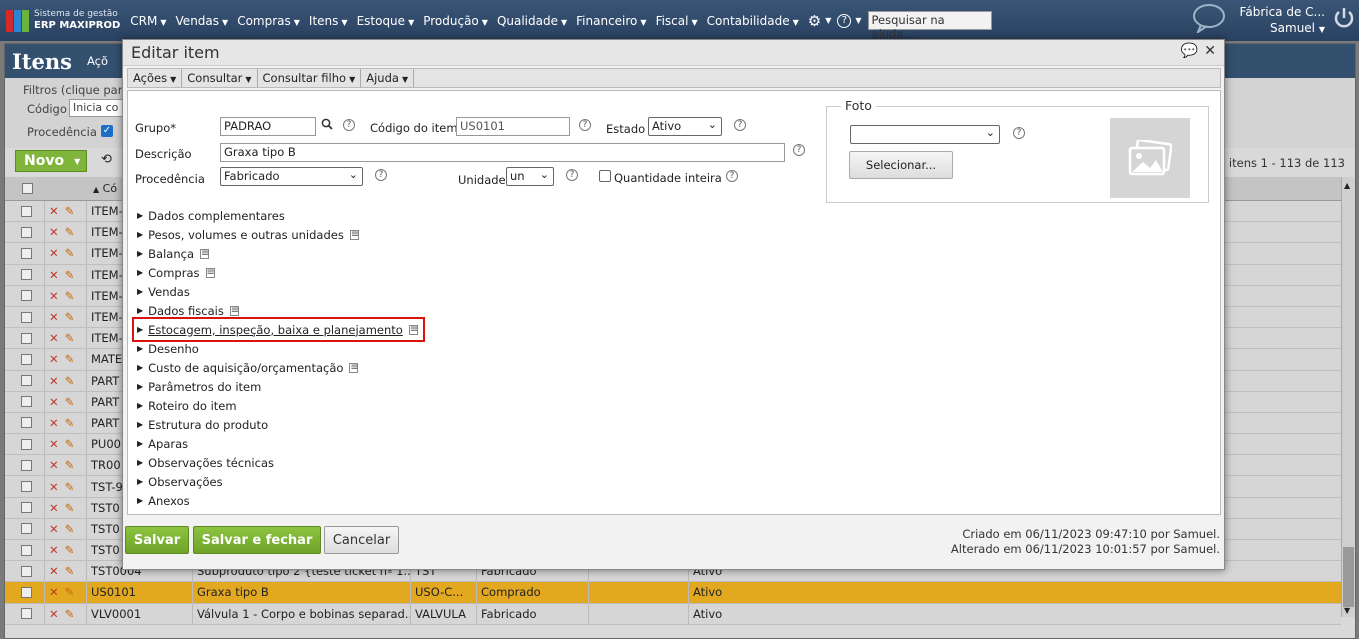  What do you see at coordinates (279, 500) in the screenshot?
I see `section-toggle: ▶ Anexos` at bounding box center [279, 500].